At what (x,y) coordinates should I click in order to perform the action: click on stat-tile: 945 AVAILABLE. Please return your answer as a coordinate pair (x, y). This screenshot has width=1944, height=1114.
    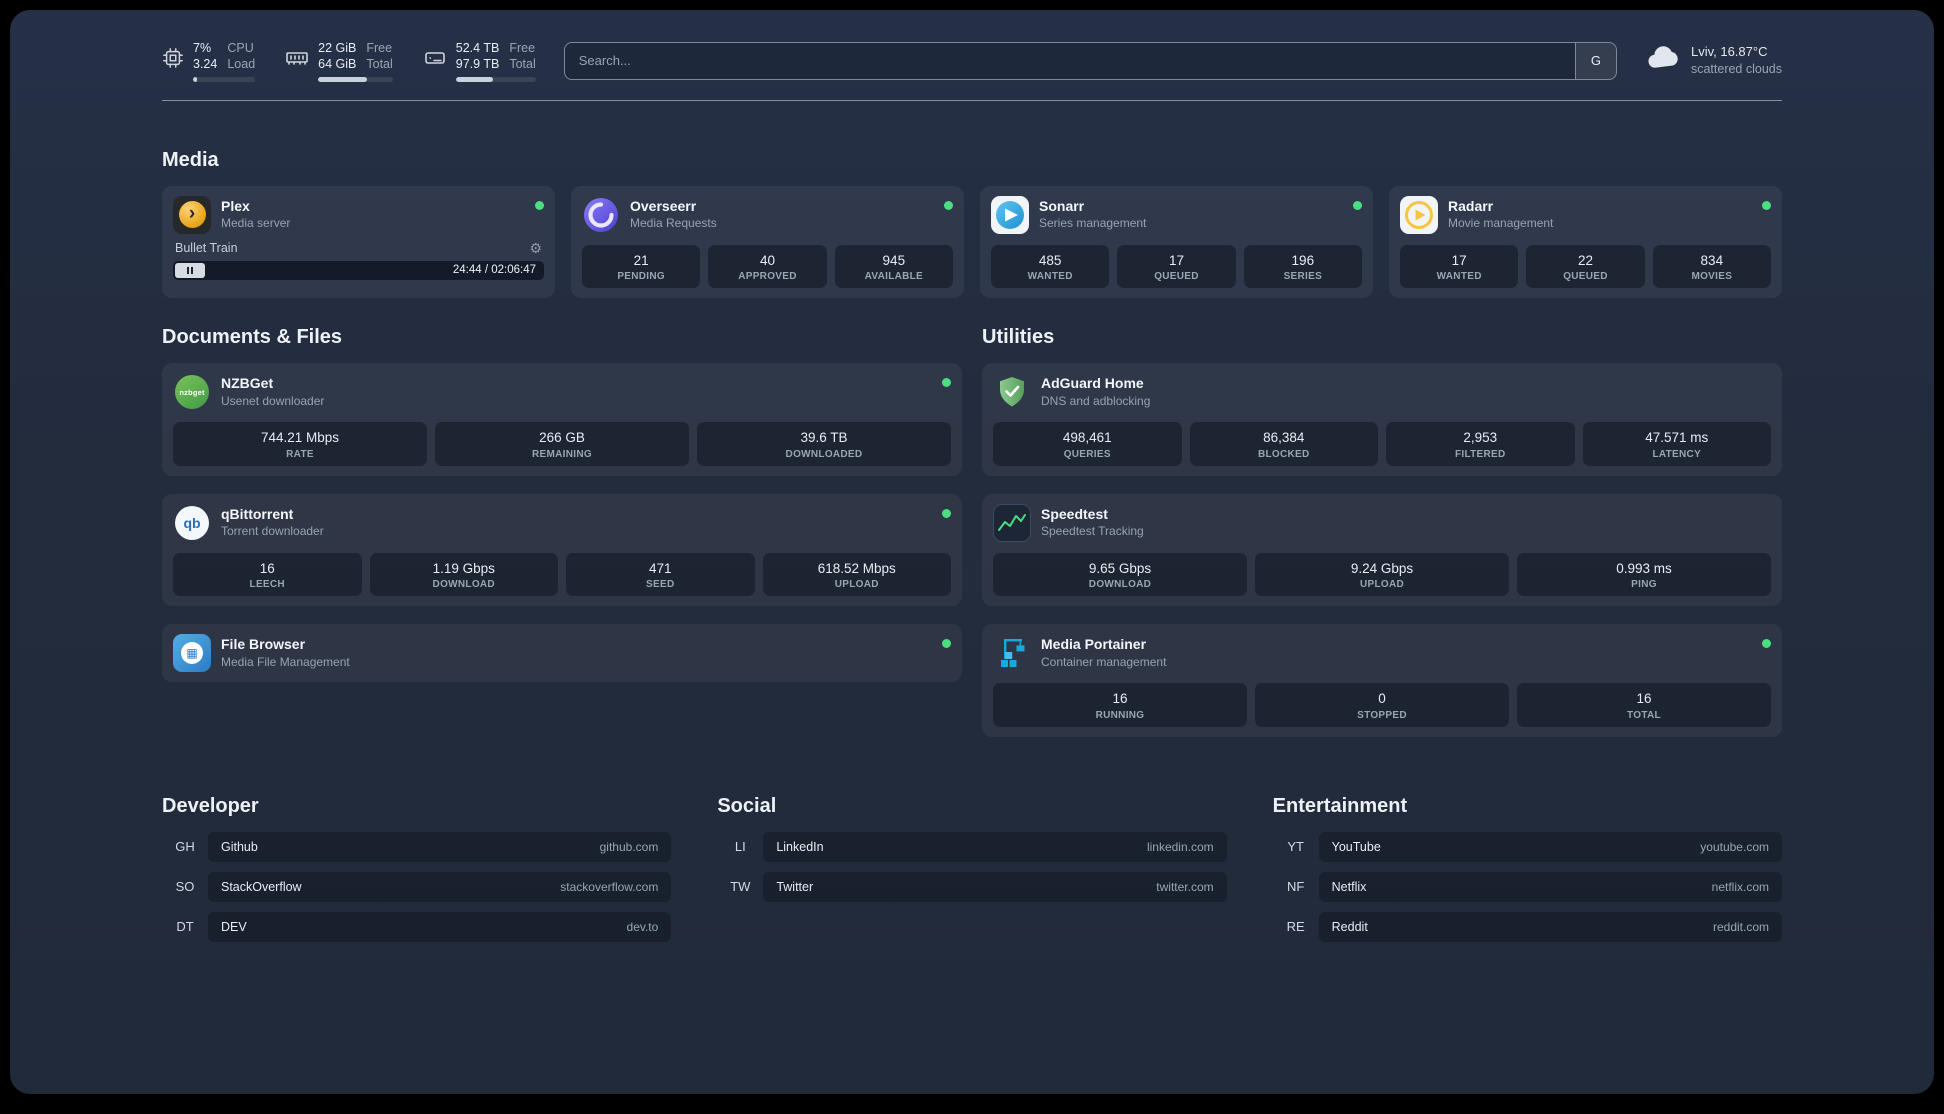
    Looking at the image, I should click on (893, 266).